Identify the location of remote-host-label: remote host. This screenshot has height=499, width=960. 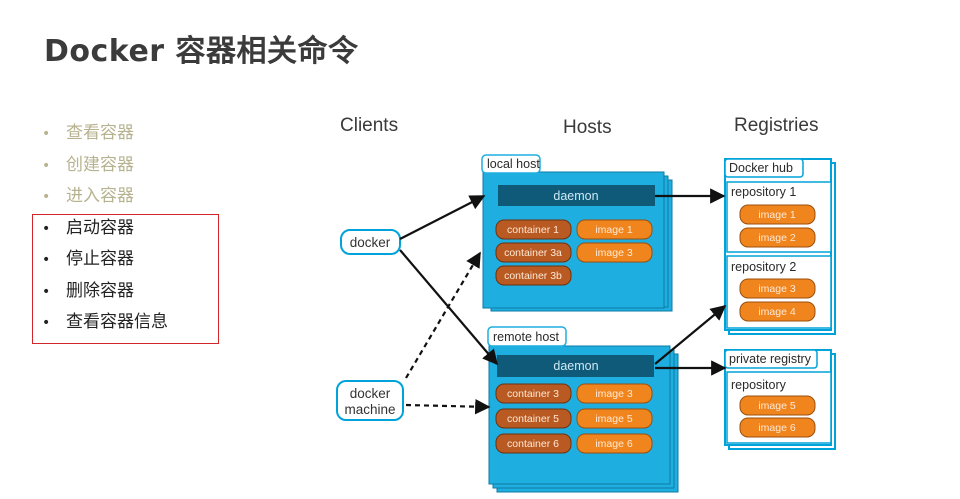
(526, 337).